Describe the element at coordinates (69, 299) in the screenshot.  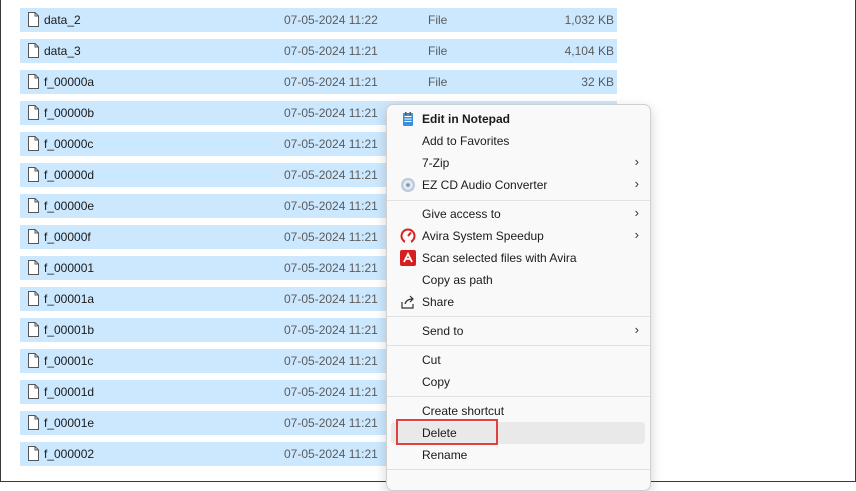
I see `file-name: f_00001a` at that location.